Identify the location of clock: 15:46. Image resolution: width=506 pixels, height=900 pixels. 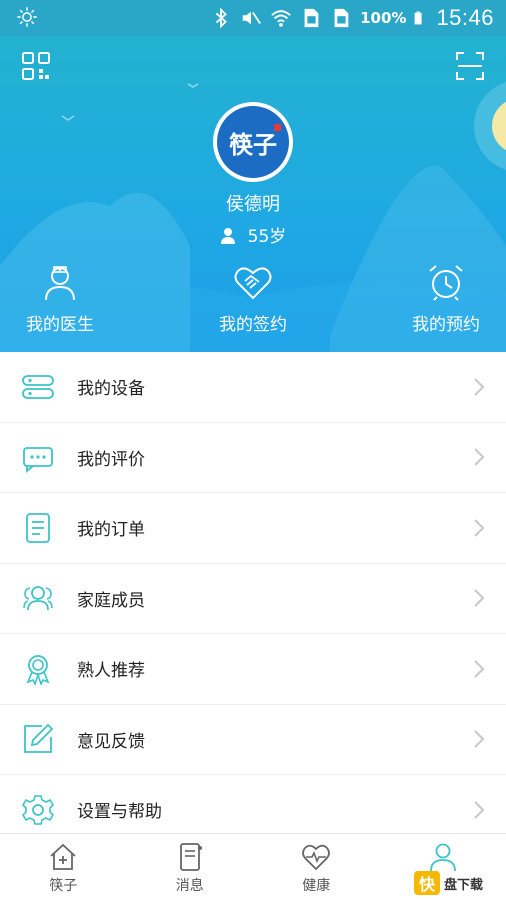
(465, 17).